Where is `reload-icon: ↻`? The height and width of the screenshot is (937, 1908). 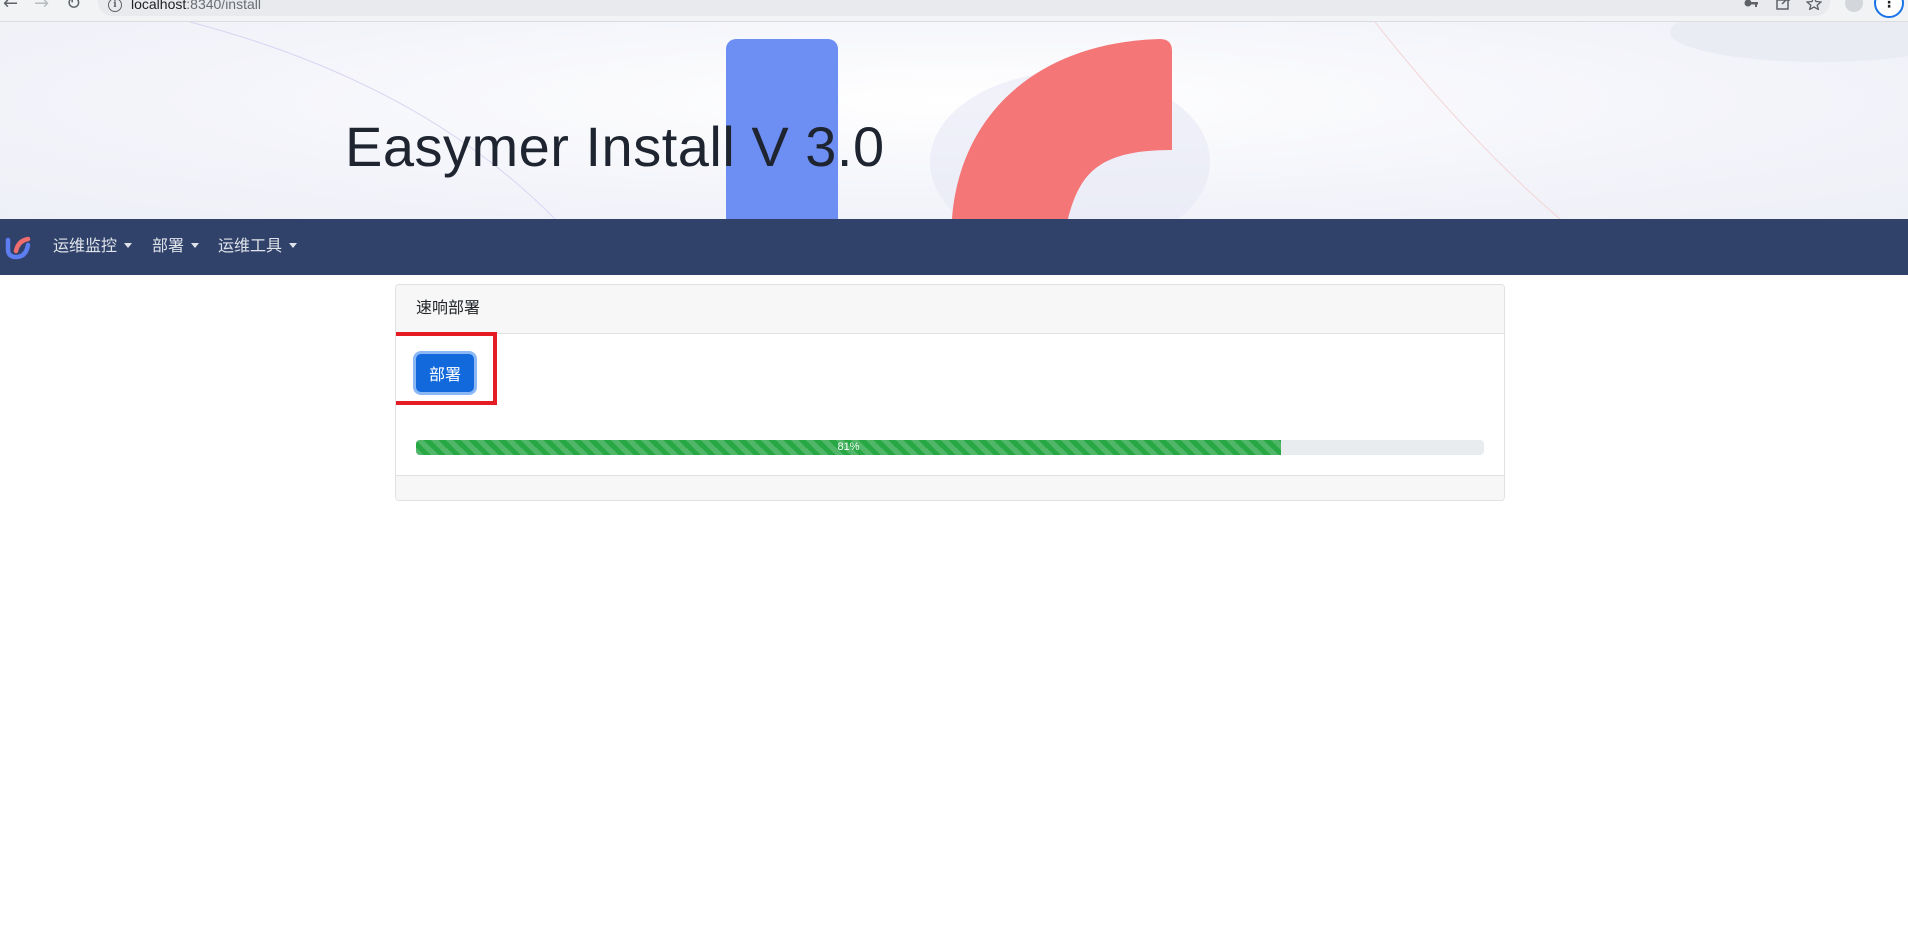 reload-icon: ↻ is located at coordinates (73, 7).